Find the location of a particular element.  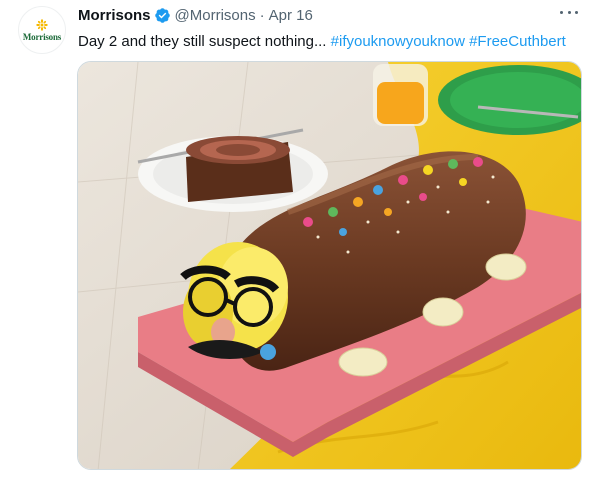

avatar: Morrisons is located at coordinates (42, 30).